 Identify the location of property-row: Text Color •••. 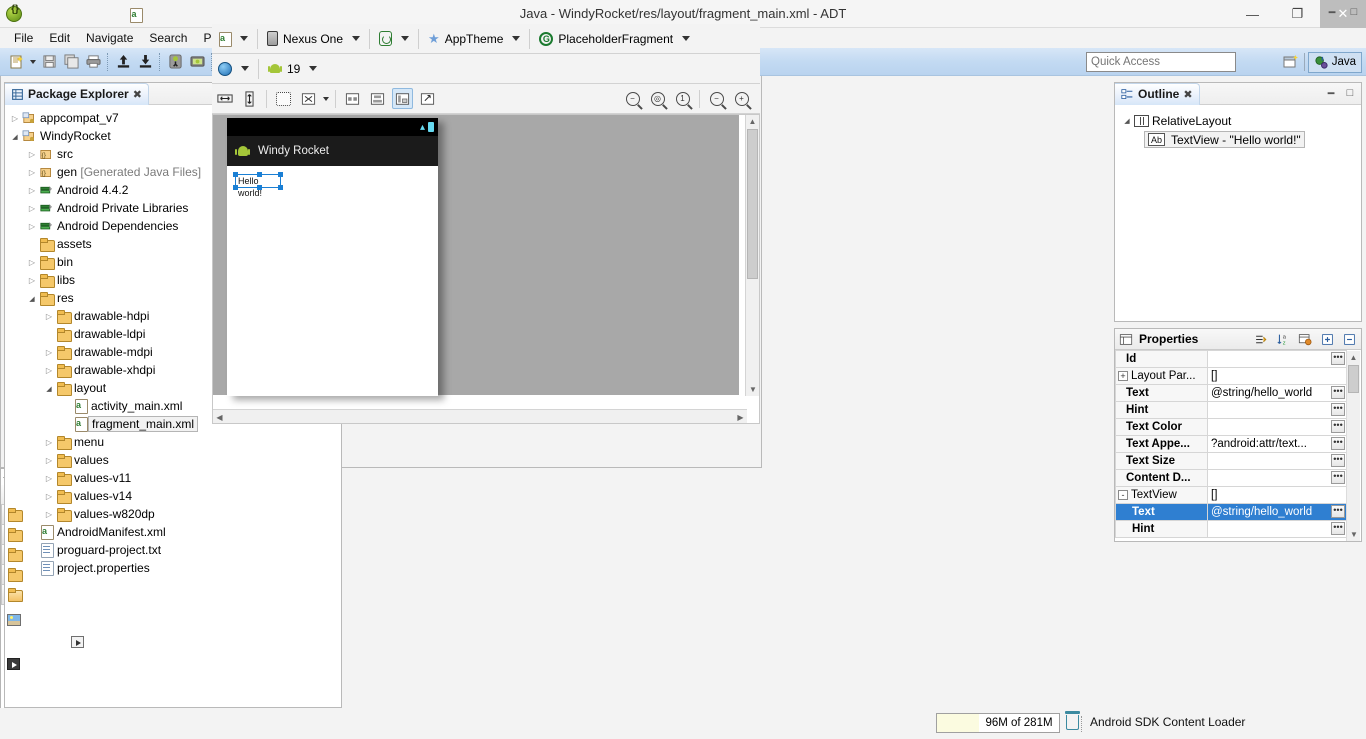
(1231, 427).